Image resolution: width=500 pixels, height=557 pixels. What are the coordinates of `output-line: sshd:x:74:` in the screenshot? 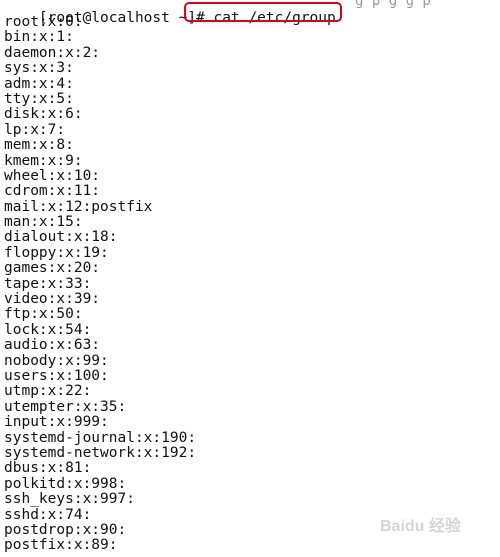 It's located at (48, 514).